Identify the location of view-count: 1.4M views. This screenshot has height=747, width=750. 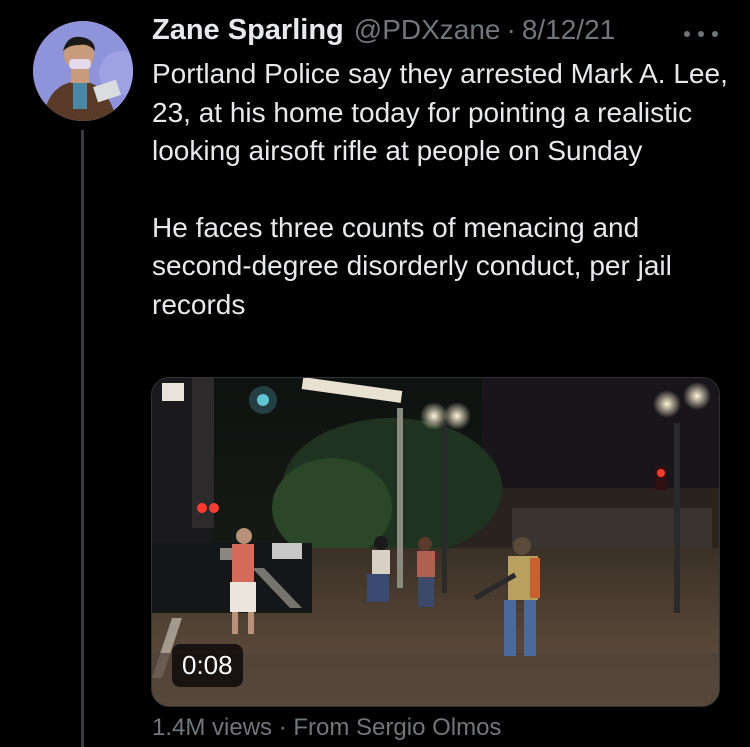
(212, 727).